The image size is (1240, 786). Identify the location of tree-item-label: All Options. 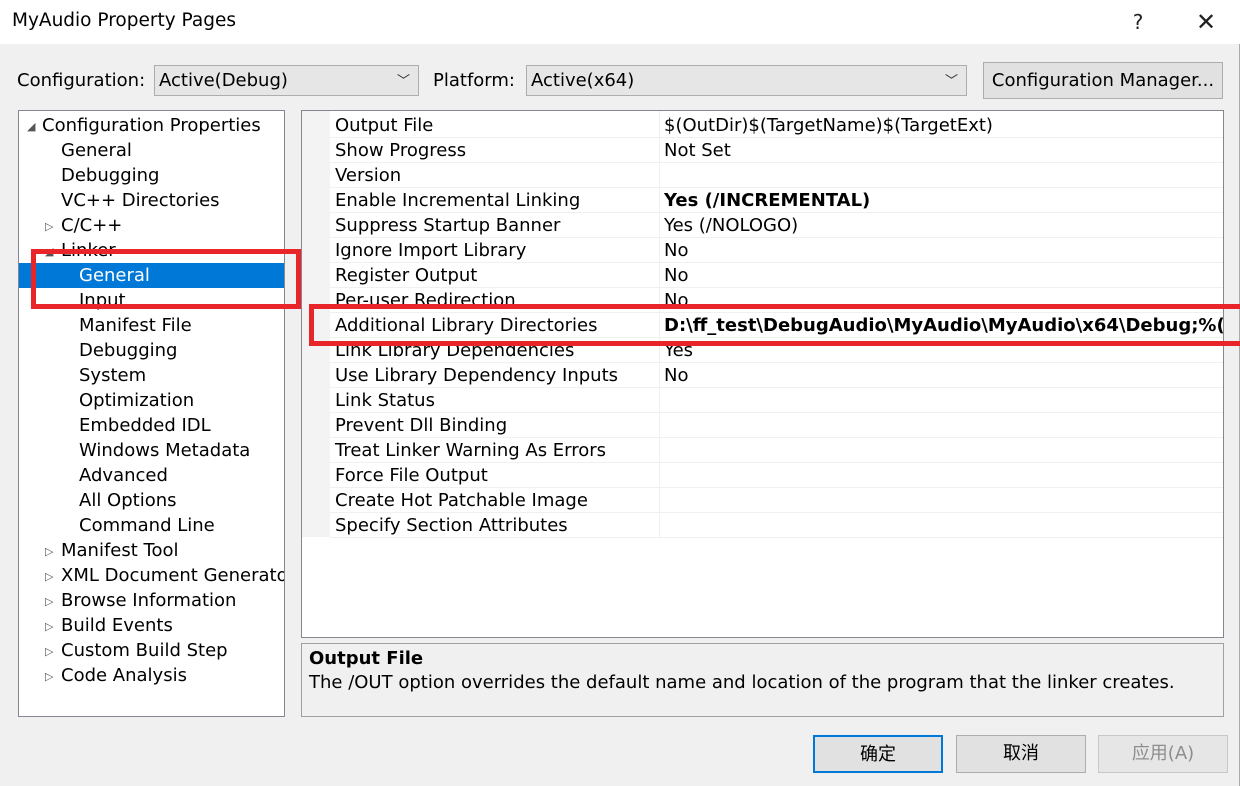
(128, 500).